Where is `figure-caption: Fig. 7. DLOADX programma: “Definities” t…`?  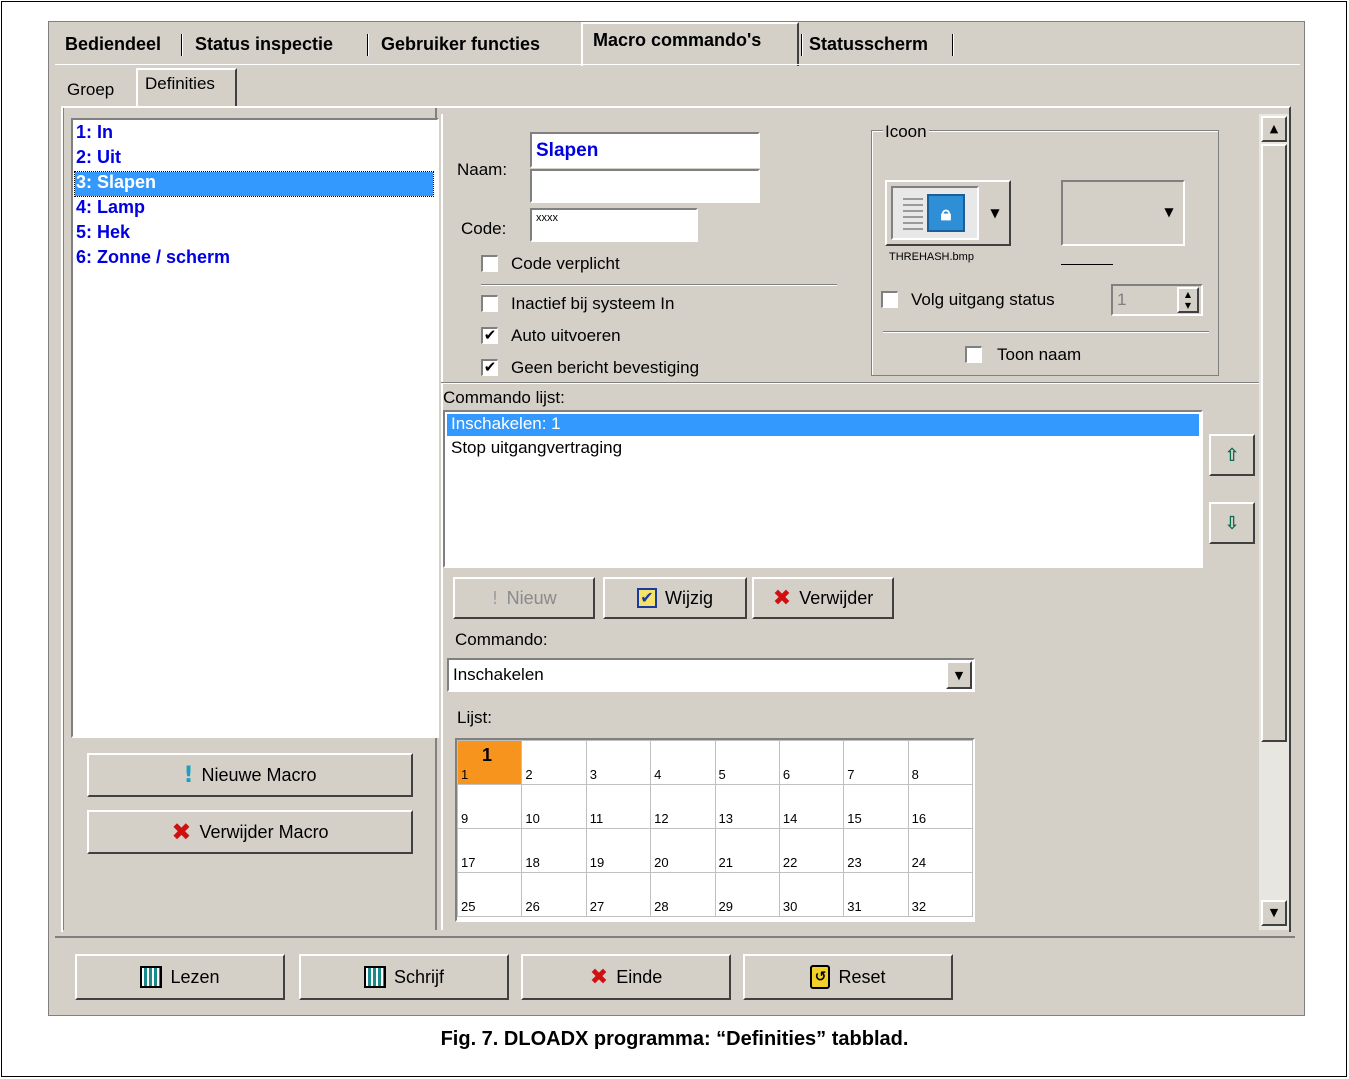 figure-caption: Fig. 7. DLOADX programma: “Definities” t… is located at coordinates (674, 1039).